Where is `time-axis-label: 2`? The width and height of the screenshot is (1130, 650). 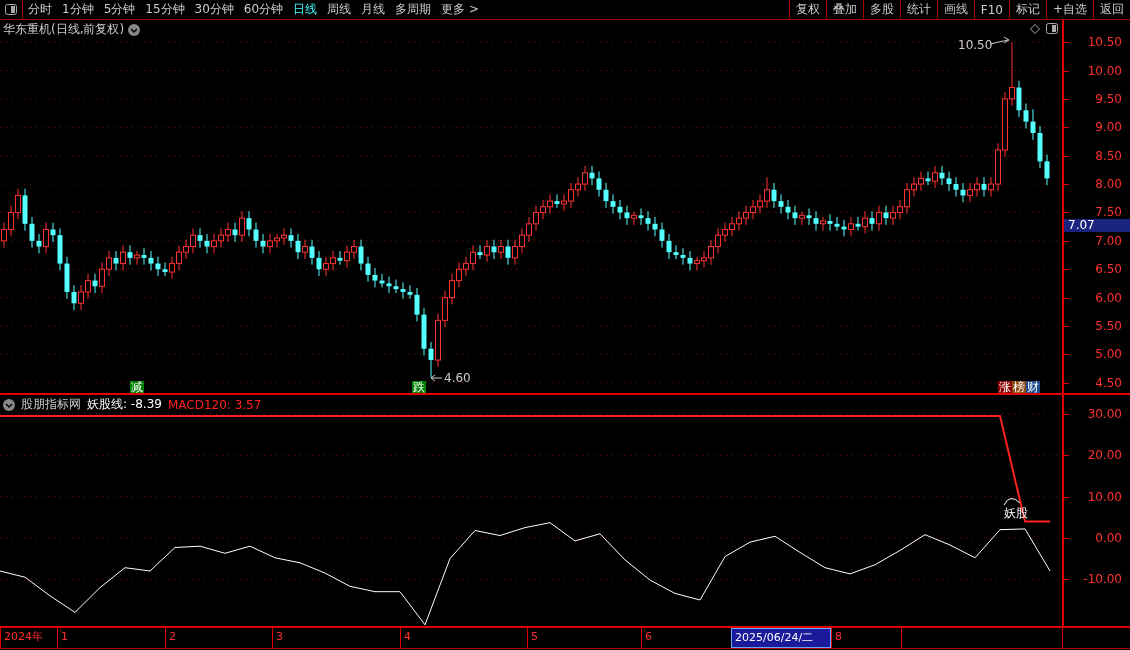
time-axis-label: 2 is located at coordinates (218, 638).